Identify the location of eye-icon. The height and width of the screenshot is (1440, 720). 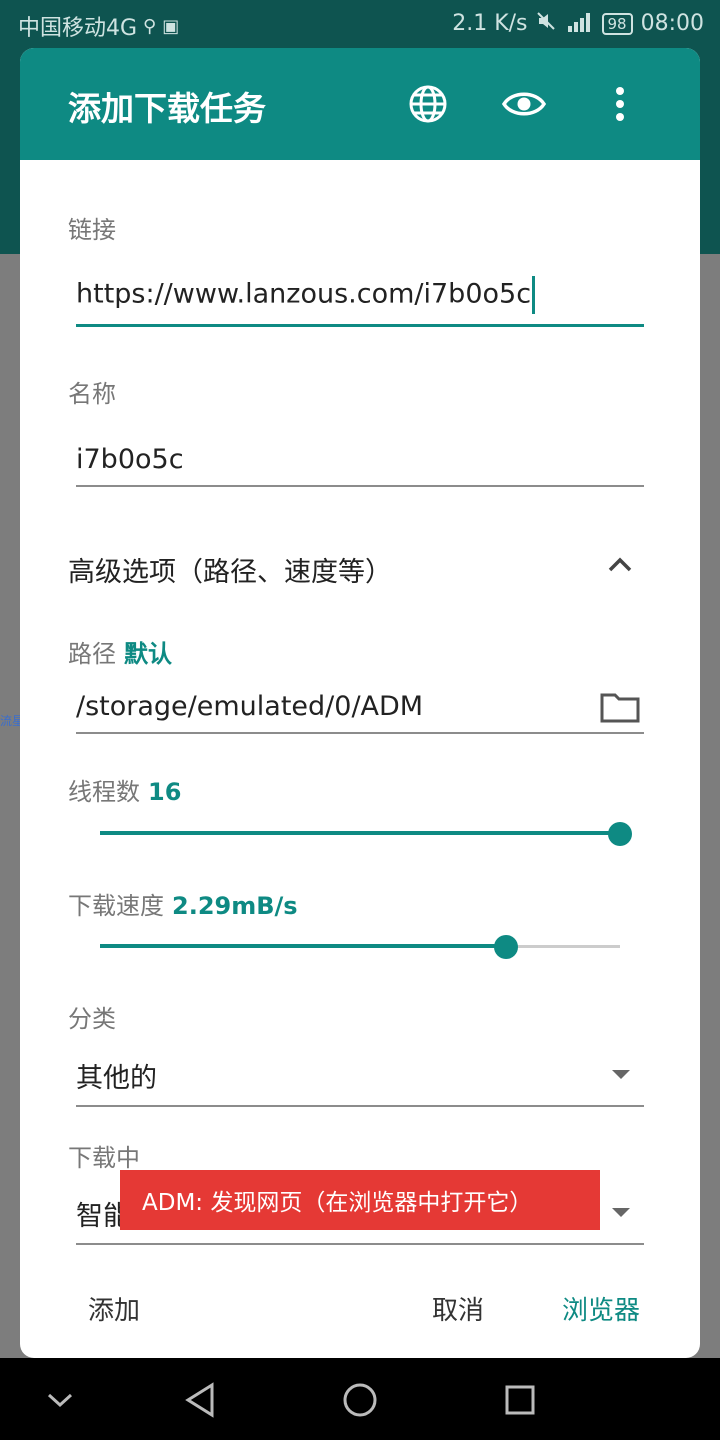
(524, 104).